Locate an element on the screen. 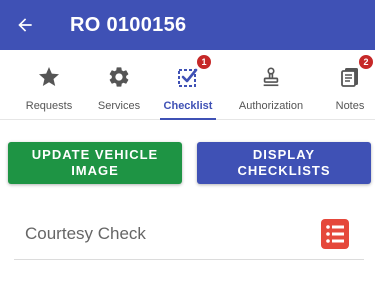  tab-authorization: Authorization is located at coordinates (271, 85).